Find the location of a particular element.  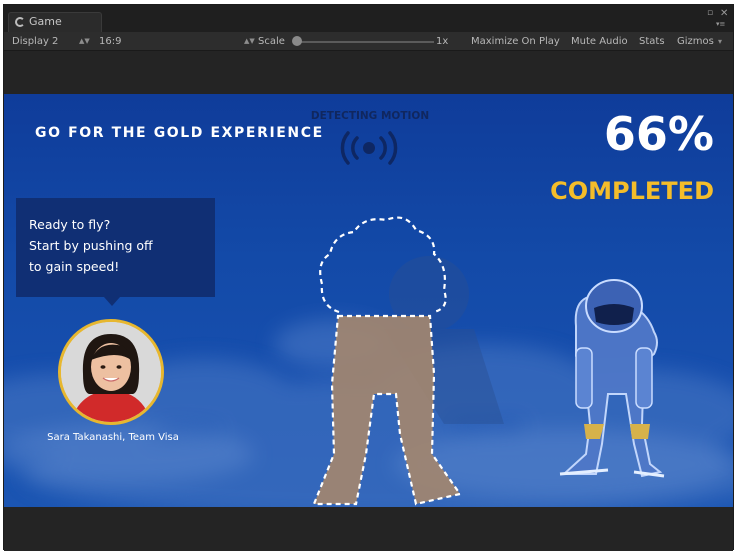

gizmos-chevron-icon: ▾ is located at coordinates (720, 41).